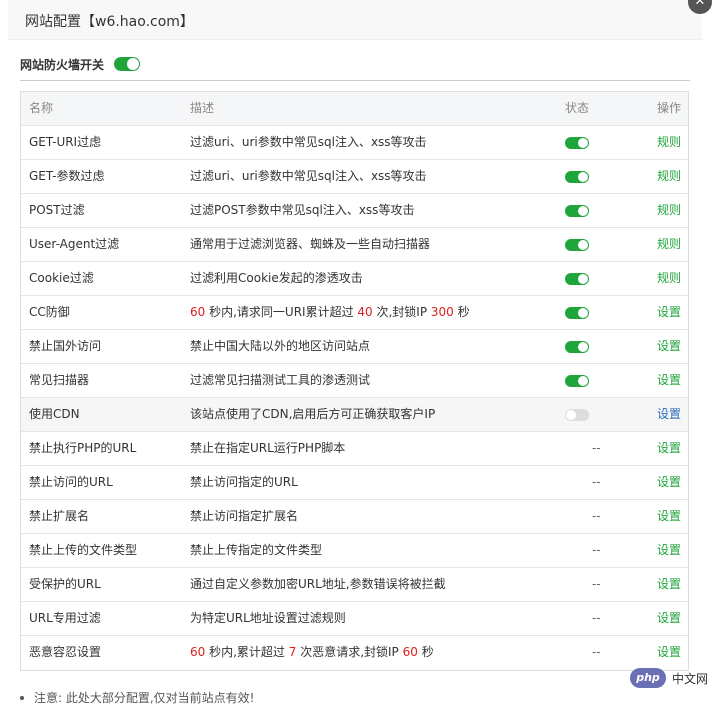 The width and height of the screenshot is (725, 708). I want to click on table-row: 使用CDN 该站点使用了CDN,启用后方可正确获取客户IP 设置, so click(354, 415).